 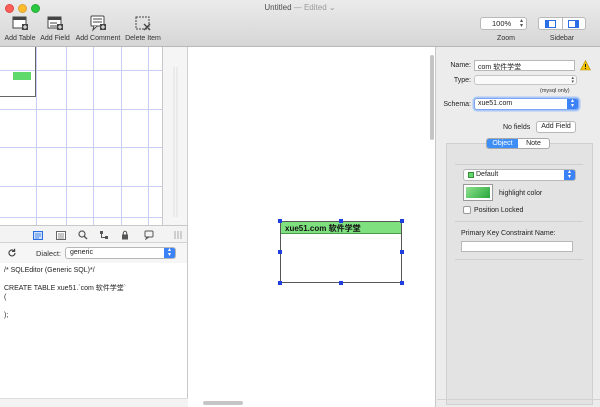 What do you see at coordinates (525, 80) in the screenshot?
I see `type-select: ▴ ▾` at bounding box center [525, 80].